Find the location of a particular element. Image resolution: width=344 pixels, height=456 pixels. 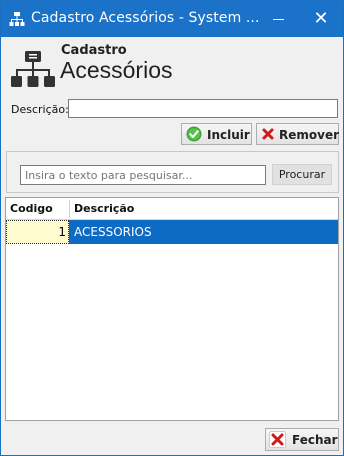

remover-button: Remover is located at coordinates (297, 134).